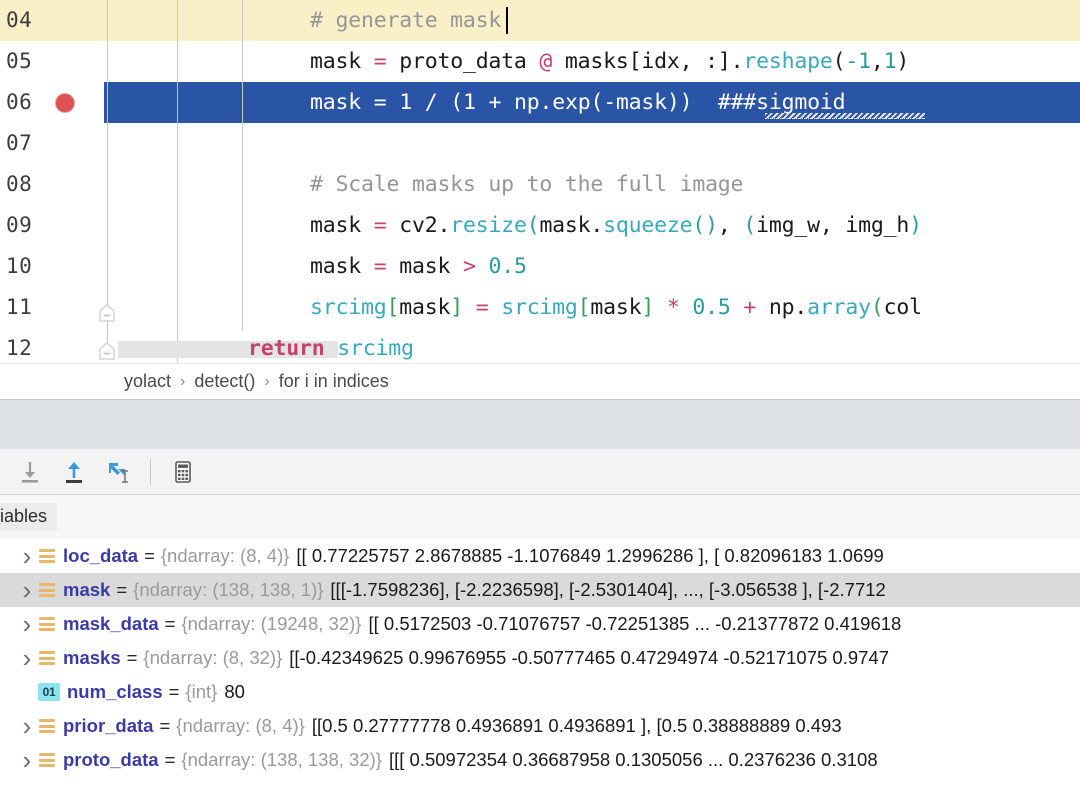 The image size is (1080, 794). What do you see at coordinates (833, 225) in the screenshot?
I see `code-token: img_w, img_h` at bounding box center [833, 225].